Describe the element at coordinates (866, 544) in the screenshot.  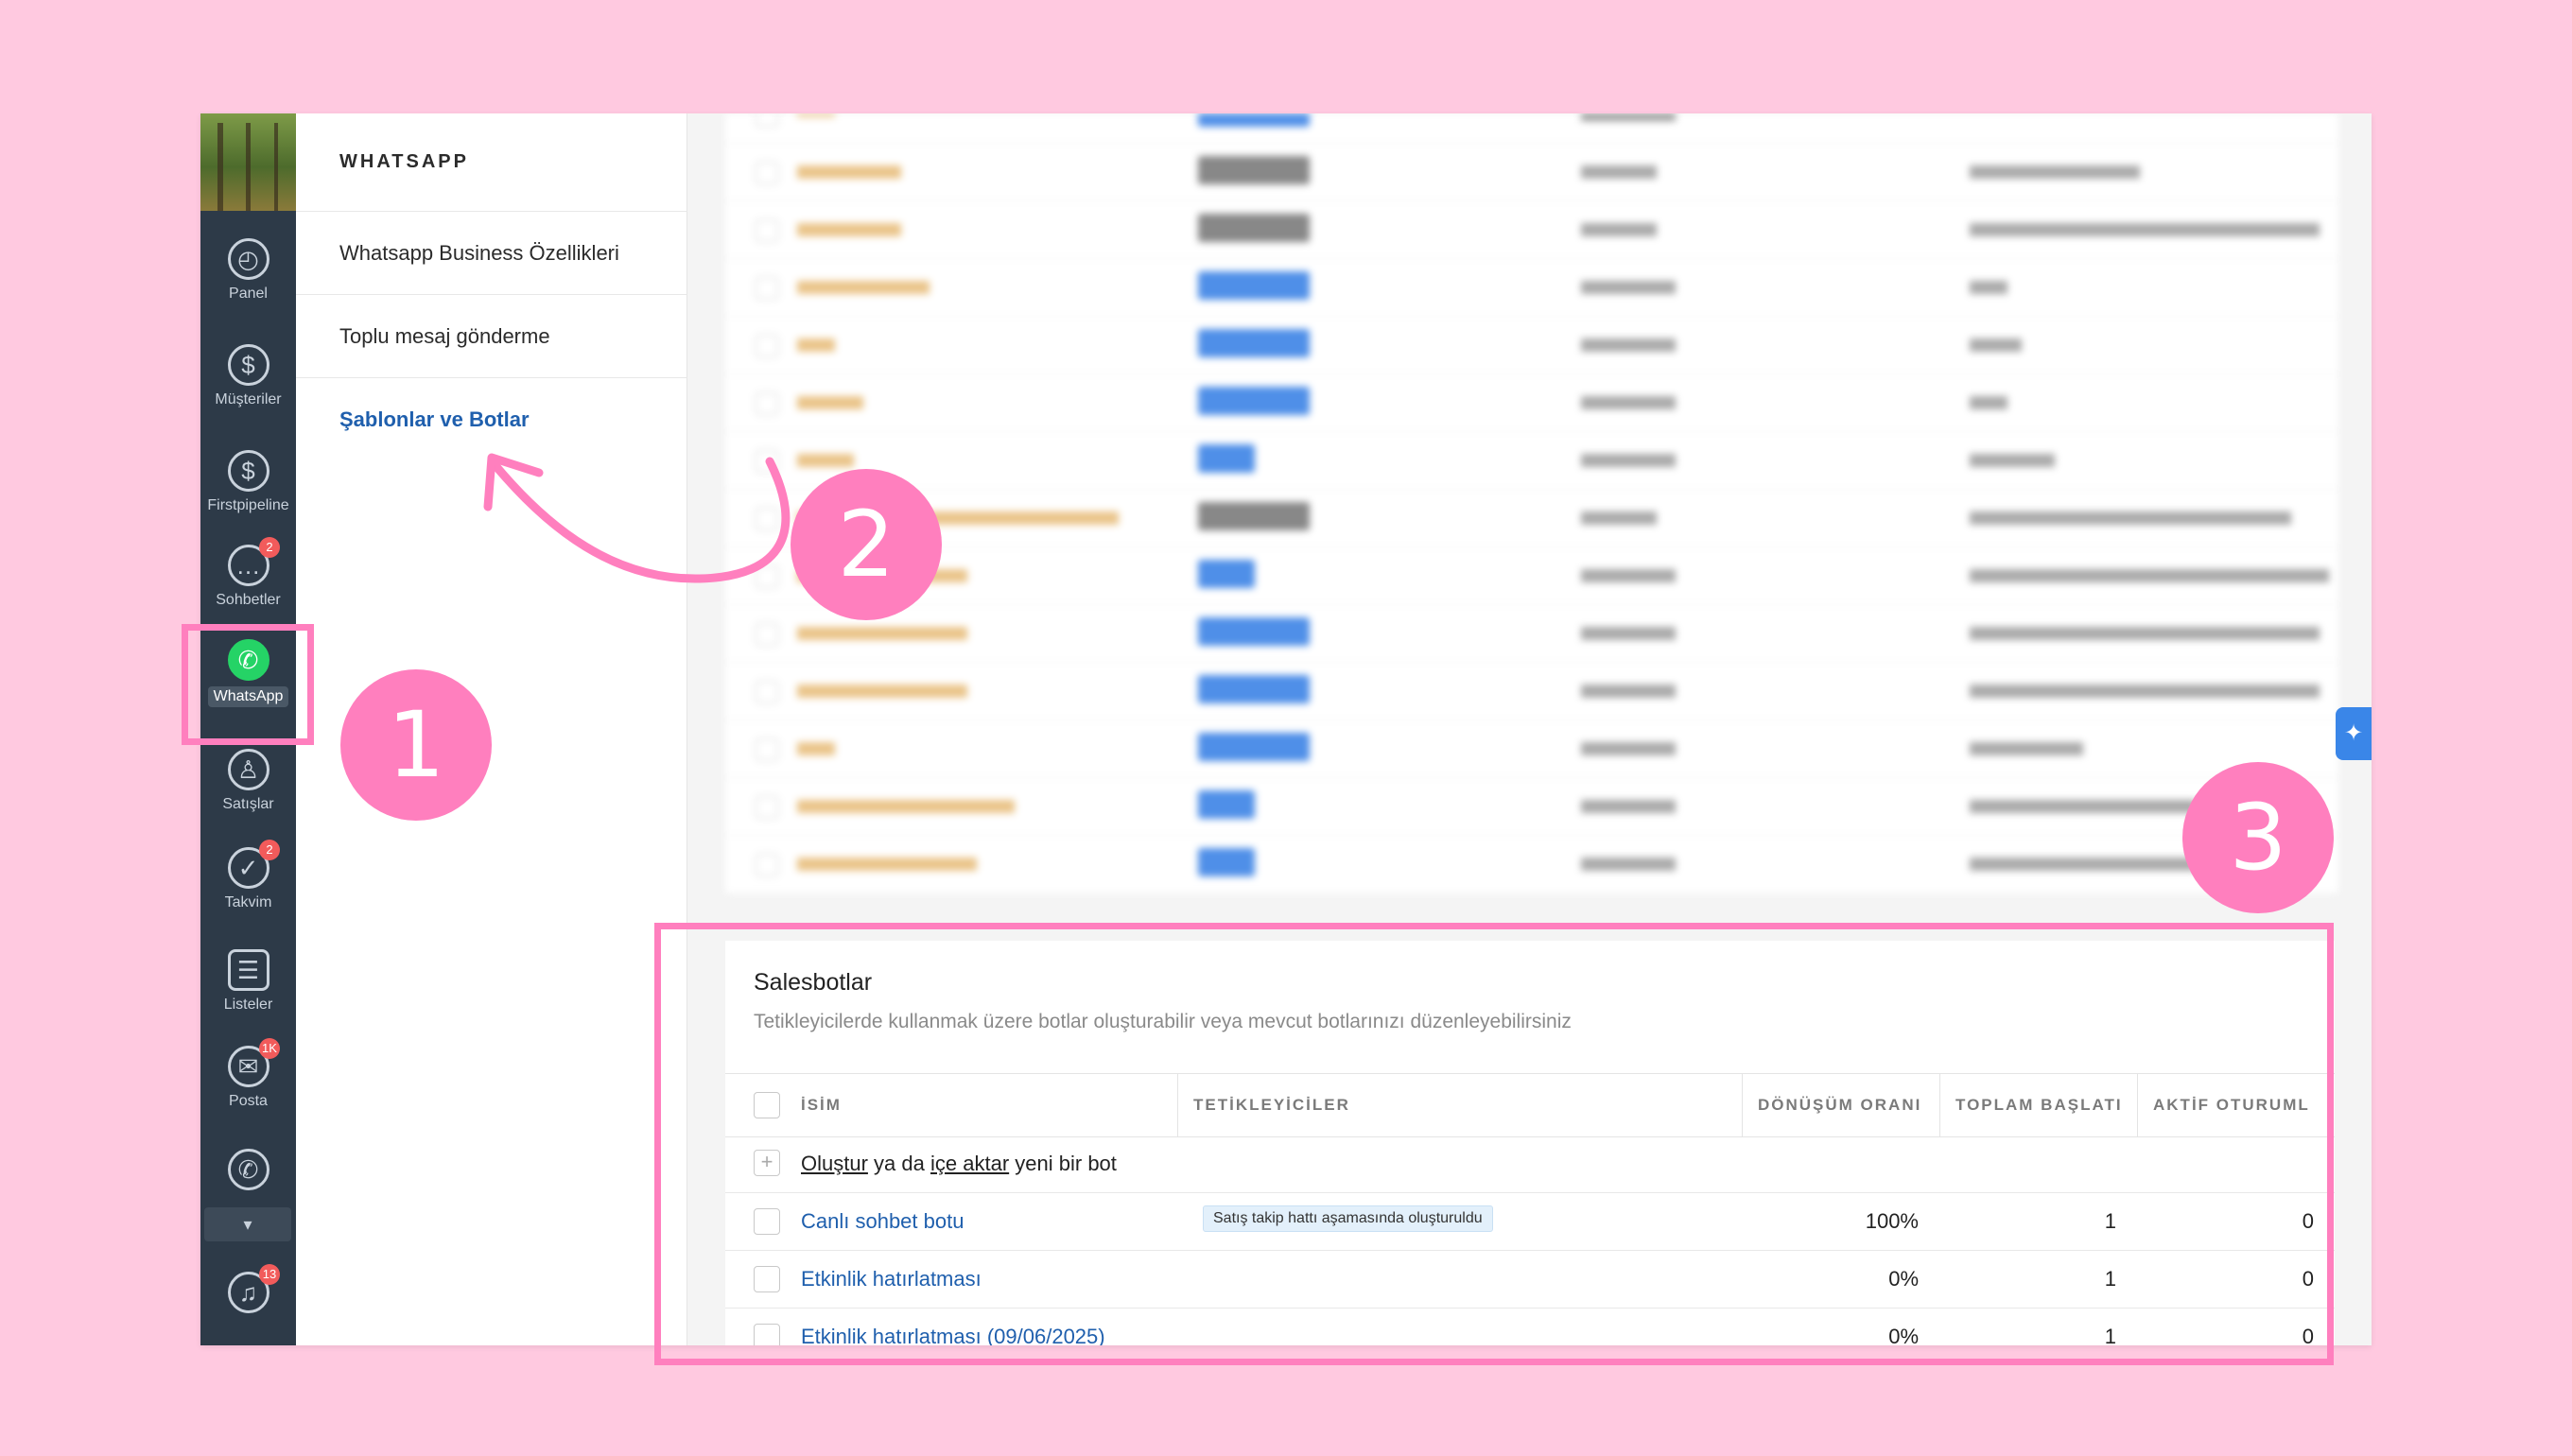
I see `step-marker-2: 2` at that location.